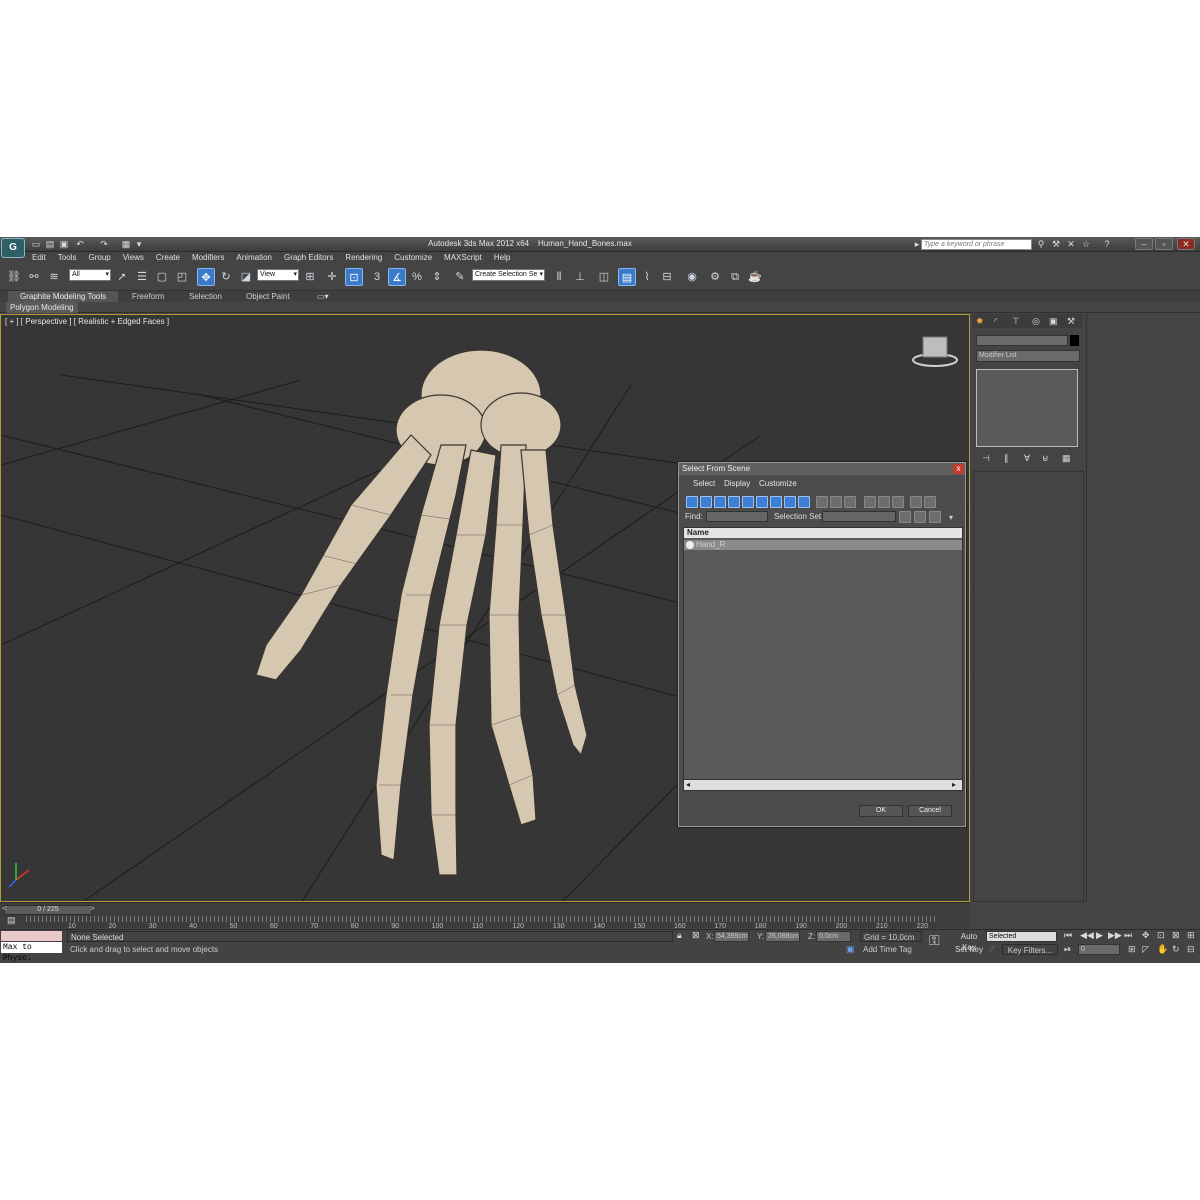  What do you see at coordinates (1027, 458) in the screenshot?
I see `make-unique-icon: ∀` at bounding box center [1027, 458].